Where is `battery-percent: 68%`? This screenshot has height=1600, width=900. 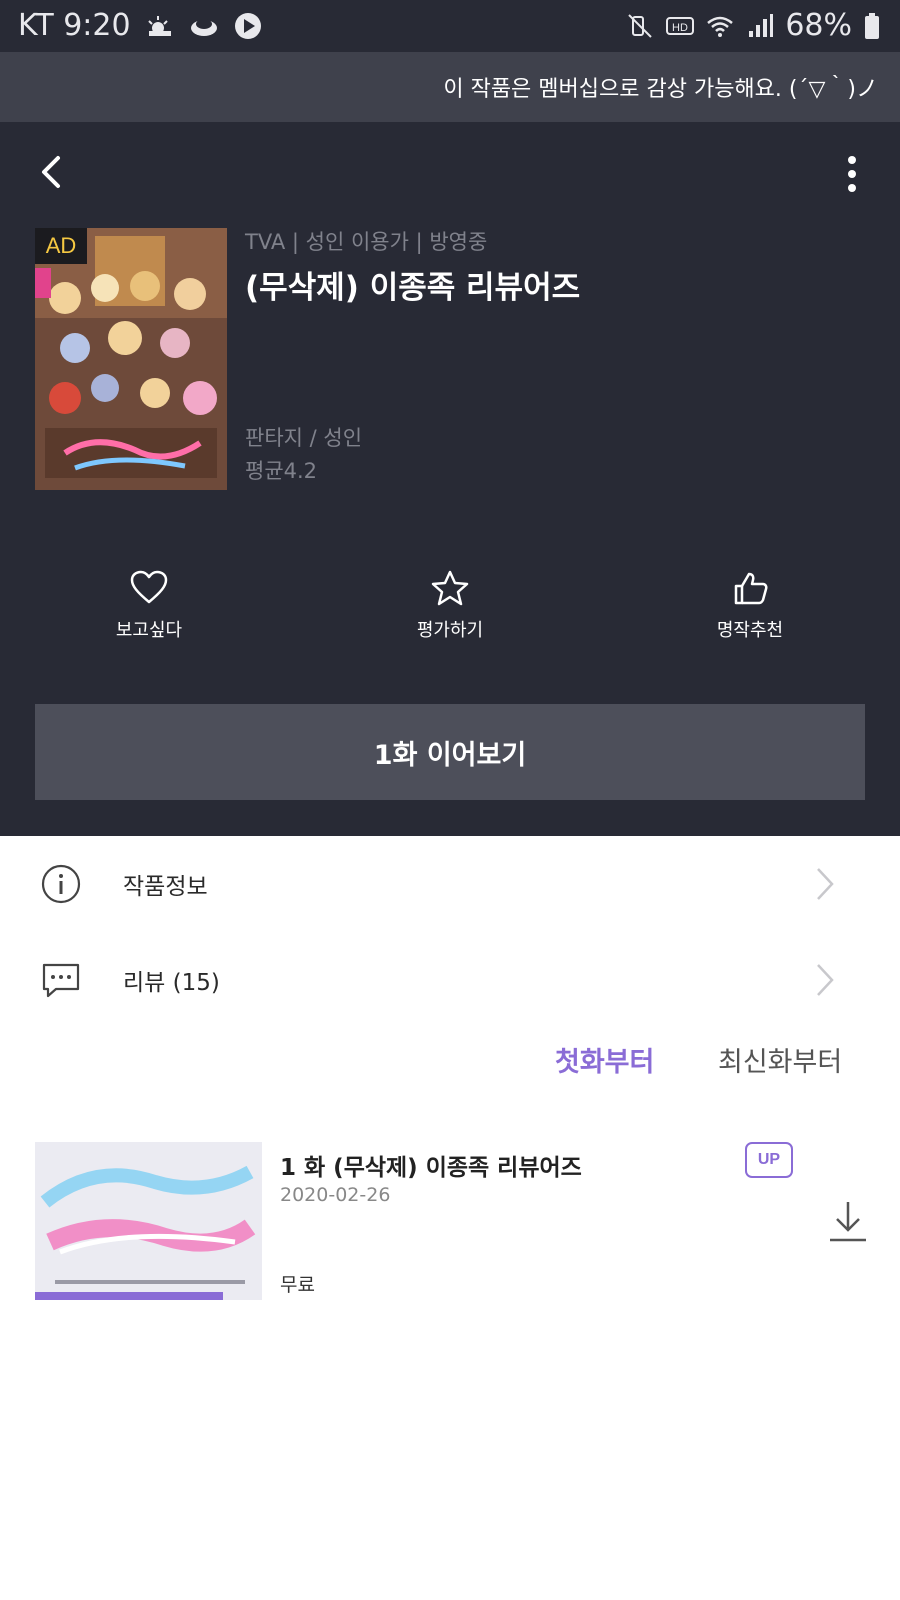
battery-percent: 68% is located at coordinates (818, 25).